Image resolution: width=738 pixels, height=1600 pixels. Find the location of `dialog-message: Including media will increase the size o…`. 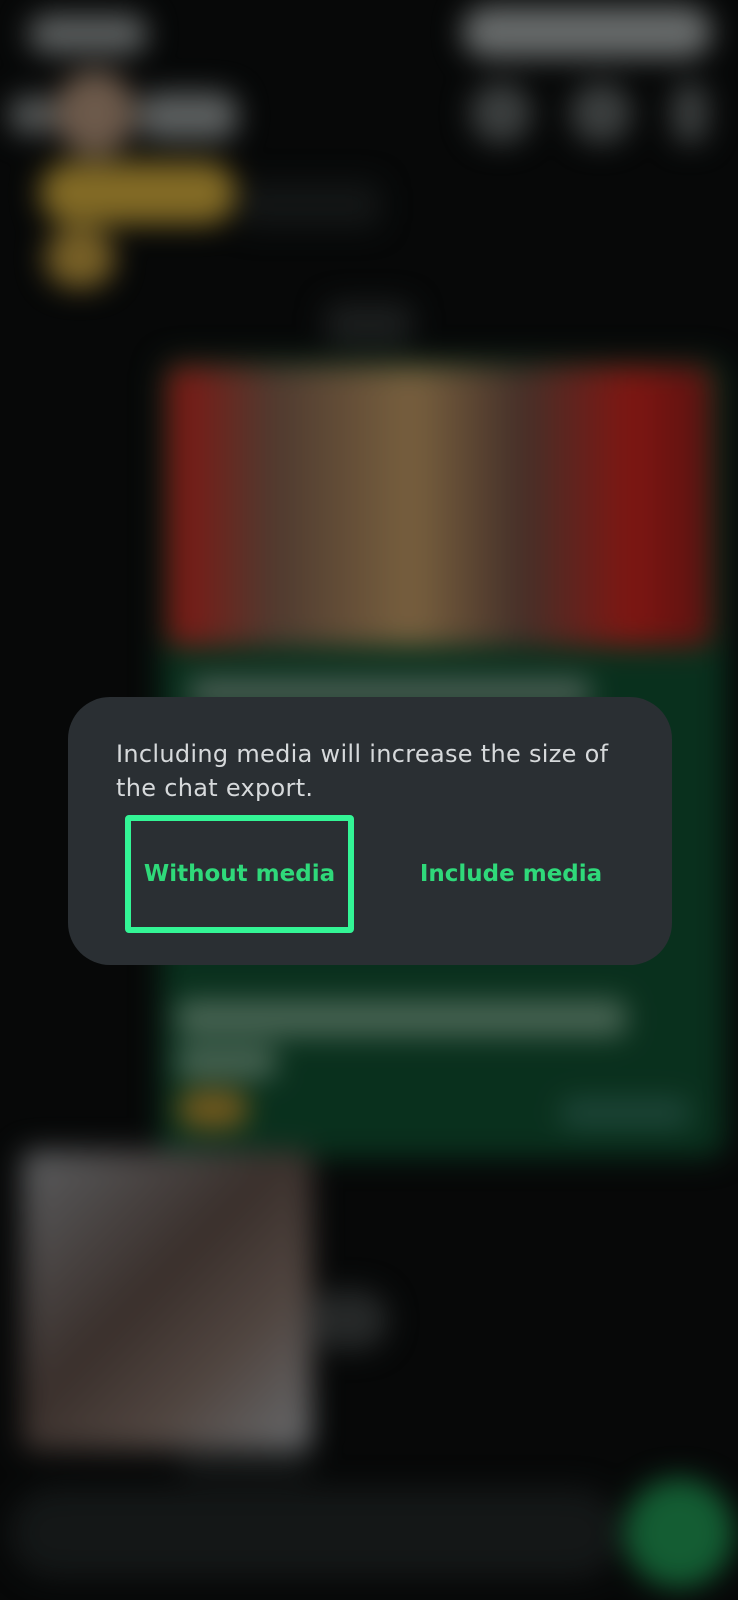

dialog-message: Including media will increase the size o… is located at coordinates (362, 771).